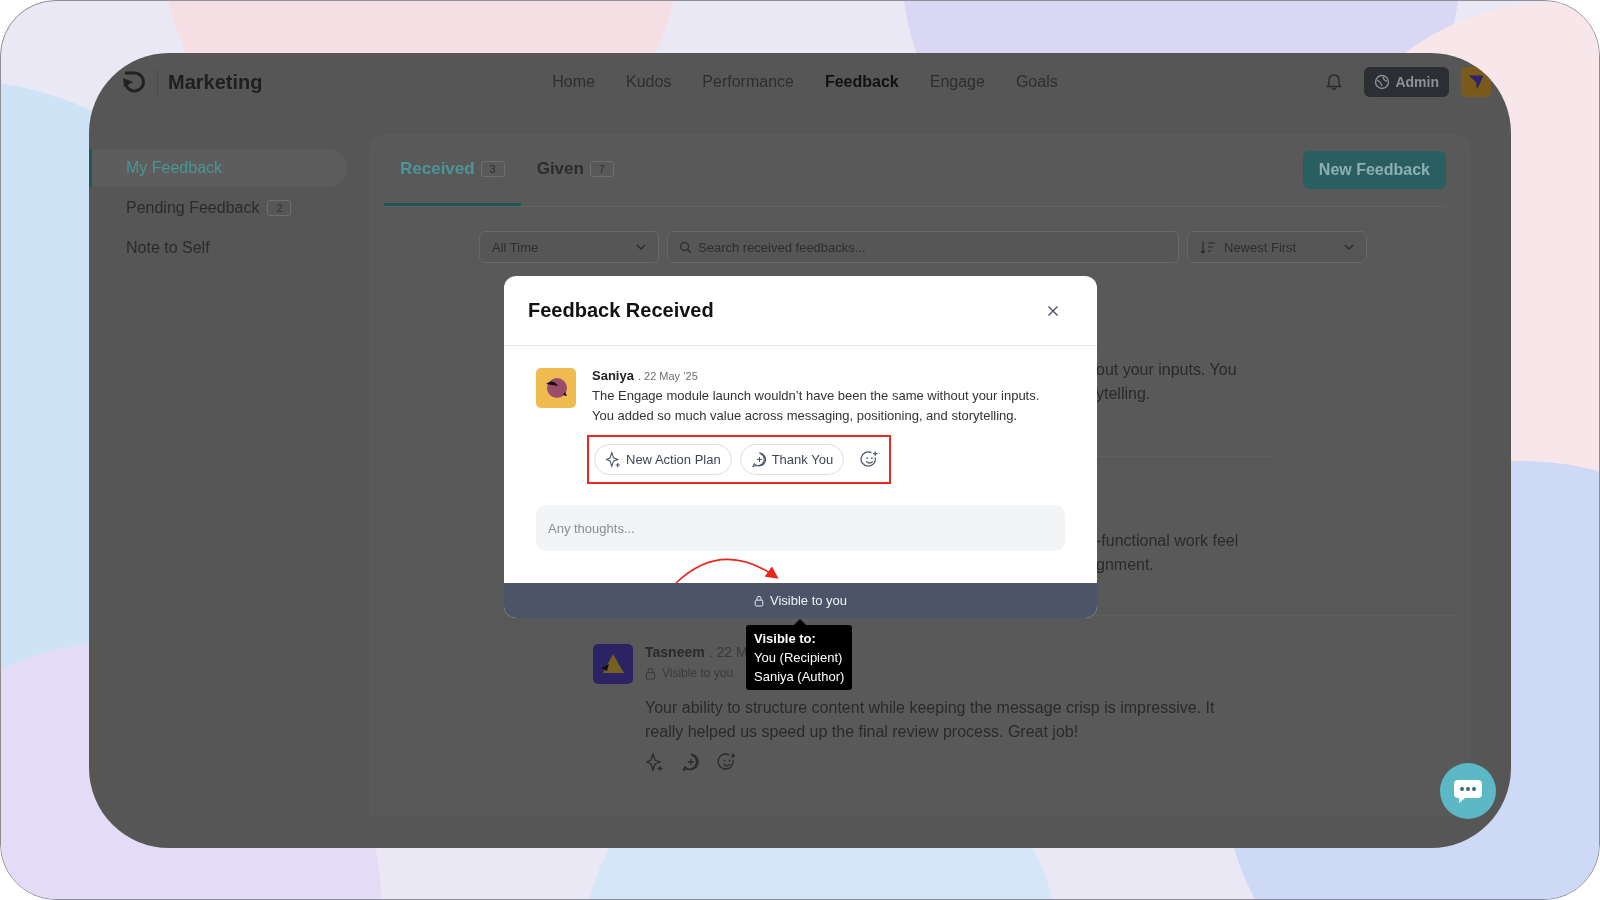 This screenshot has height=900, width=1600. What do you see at coordinates (667, 376) in the screenshot?
I see `feedback-date: . 22 May ’25` at bounding box center [667, 376].